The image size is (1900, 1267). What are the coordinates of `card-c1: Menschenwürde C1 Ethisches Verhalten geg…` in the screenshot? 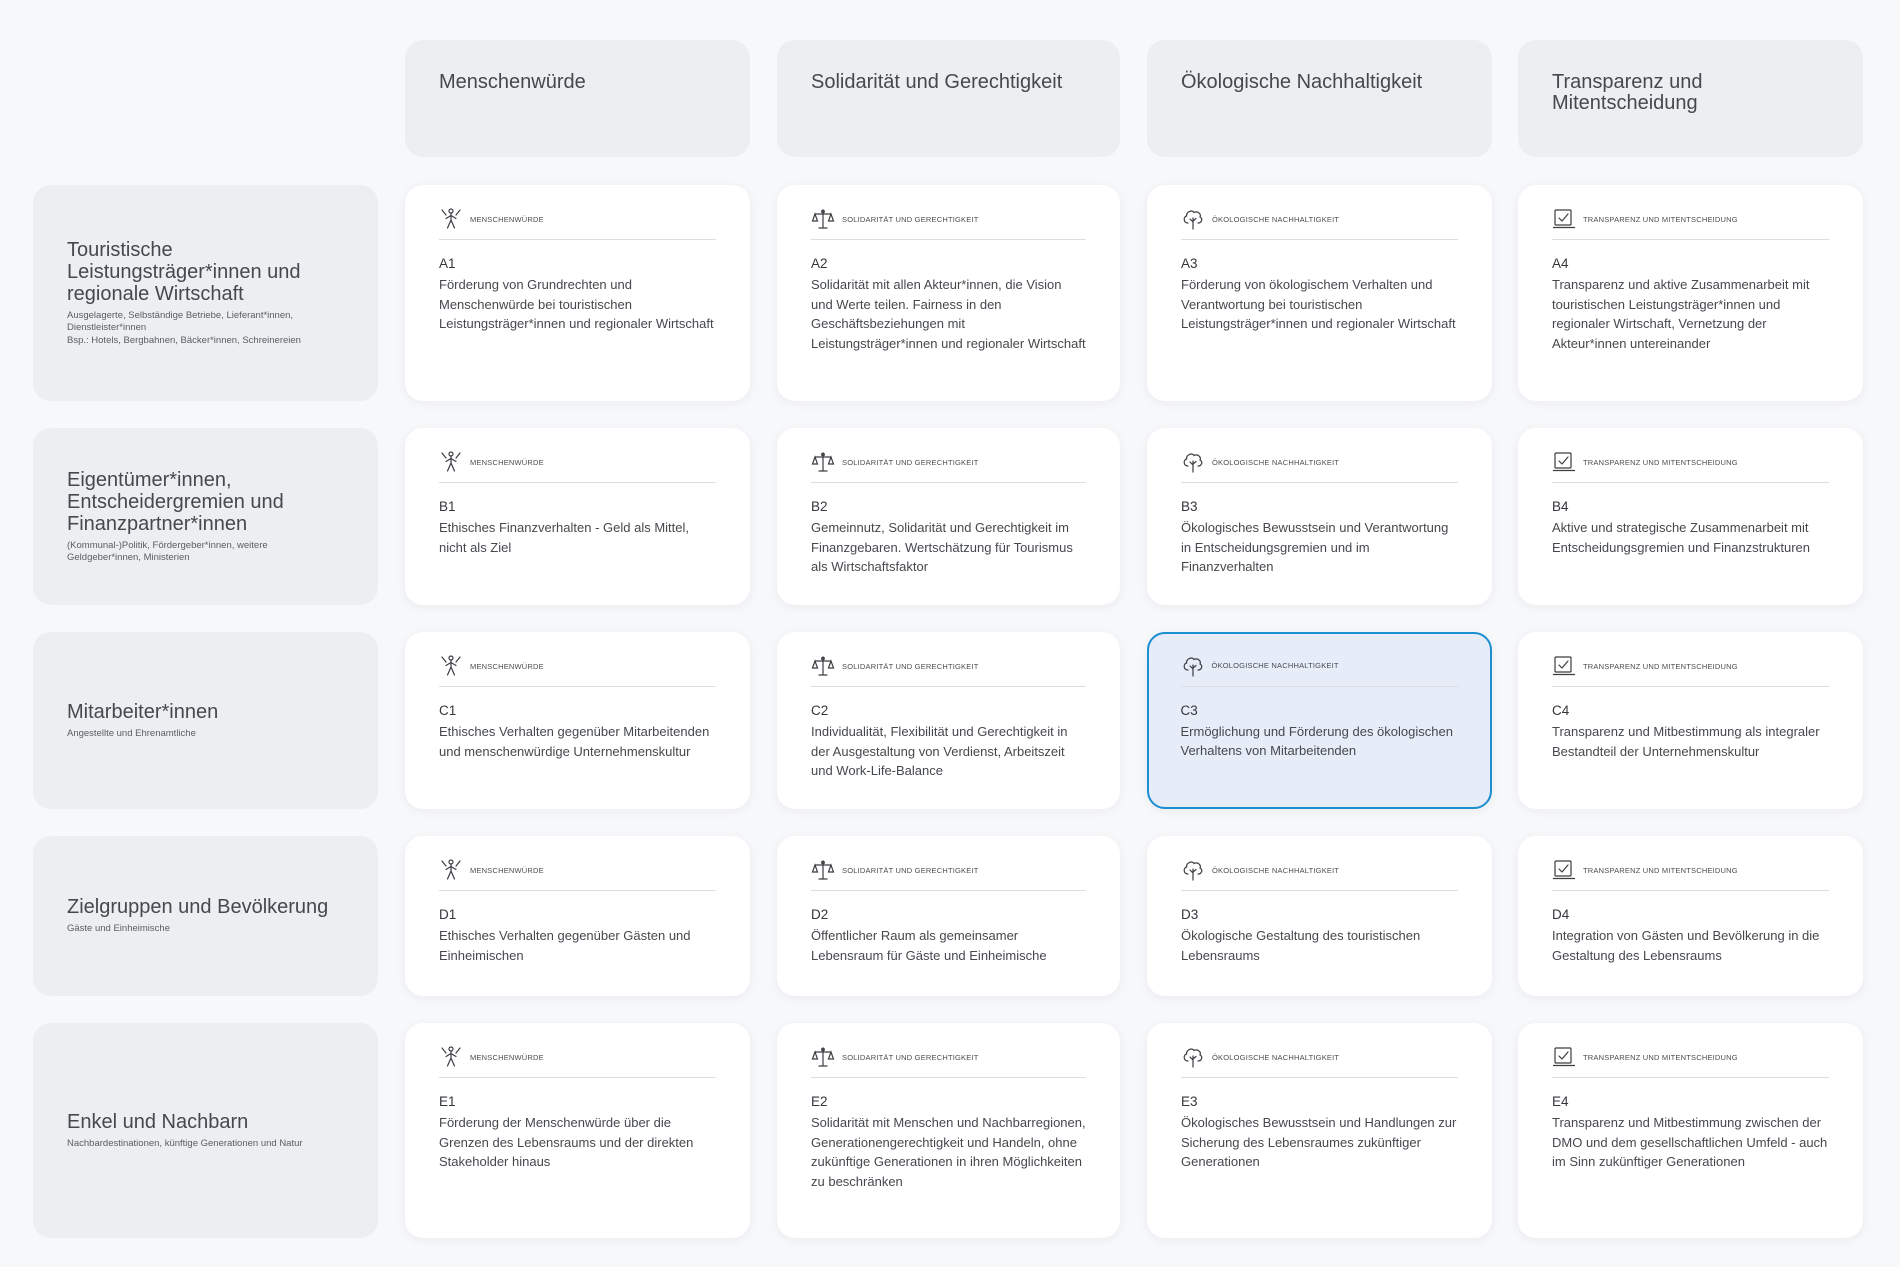 It's located at (577, 720).